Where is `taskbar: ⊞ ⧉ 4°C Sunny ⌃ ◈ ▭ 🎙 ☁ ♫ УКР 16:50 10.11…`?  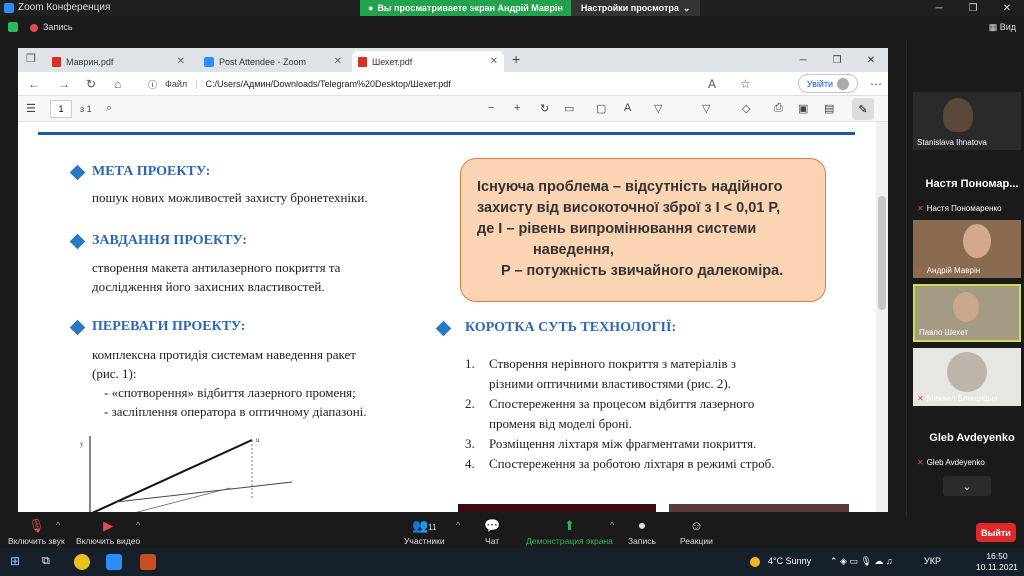
taskbar: ⊞ ⧉ 4°C Sunny ⌃ ◈ ▭ 🎙 ☁ ♫ УКР 16:50 10.11… is located at coordinates (512, 562).